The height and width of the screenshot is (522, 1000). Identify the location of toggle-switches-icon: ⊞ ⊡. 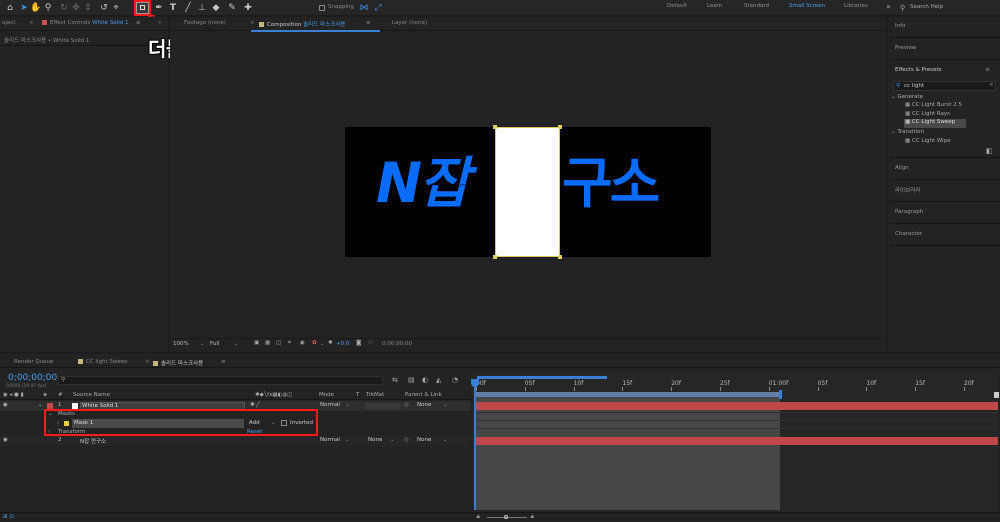
(8, 517).